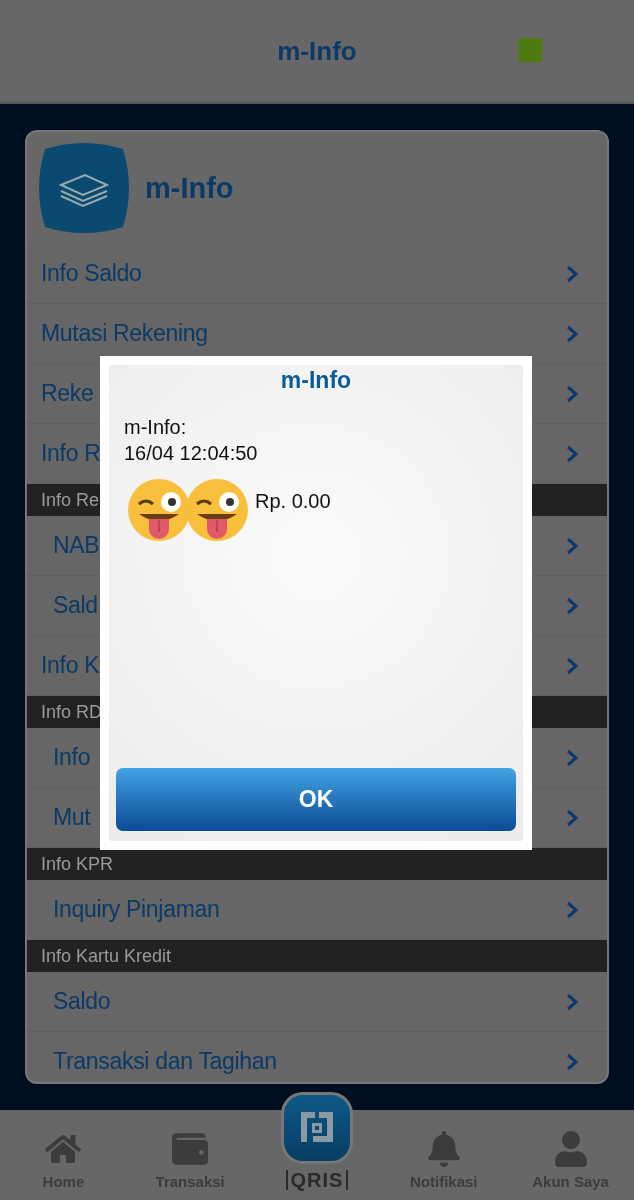 This screenshot has width=634, height=1200. What do you see at coordinates (70, 665) in the screenshot?
I see `menu-item-label: Info K` at bounding box center [70, 665].